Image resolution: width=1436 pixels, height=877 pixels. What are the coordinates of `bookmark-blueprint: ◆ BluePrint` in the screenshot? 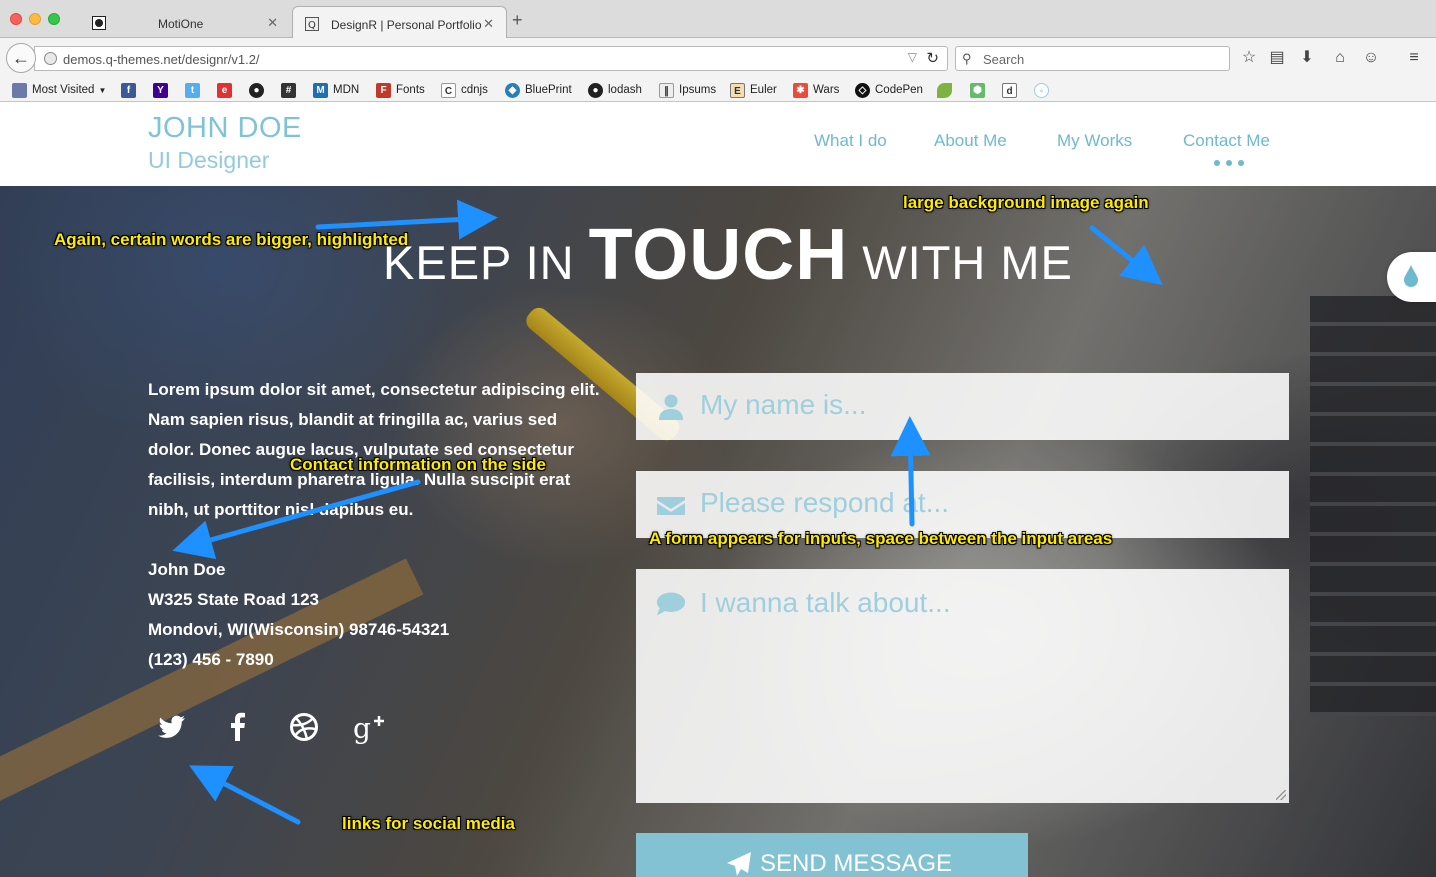 It's located at (538, 90).